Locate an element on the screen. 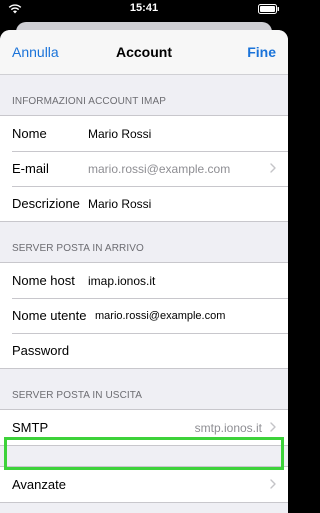  smtp-label: SMTP is located at coordinates (30, 427).